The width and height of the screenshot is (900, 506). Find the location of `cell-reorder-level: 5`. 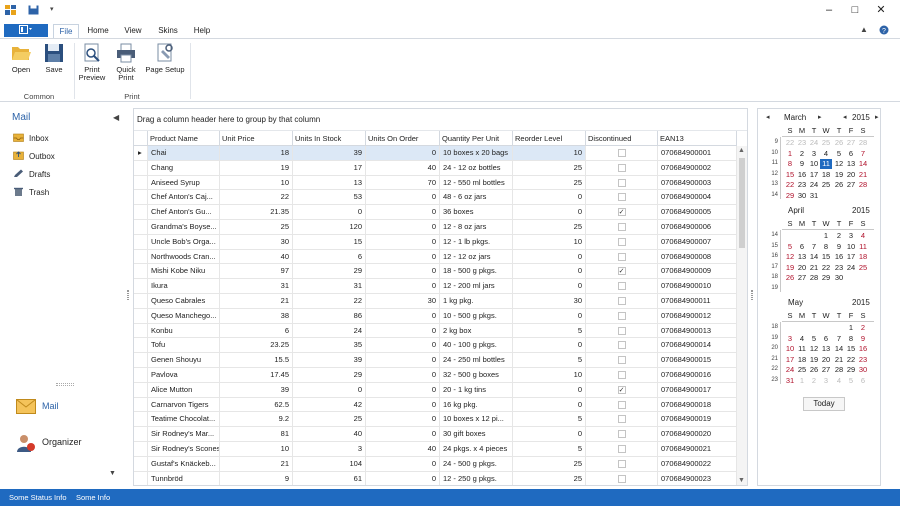

cell-reorder-level: 5 is located at coordinates (549, 420).